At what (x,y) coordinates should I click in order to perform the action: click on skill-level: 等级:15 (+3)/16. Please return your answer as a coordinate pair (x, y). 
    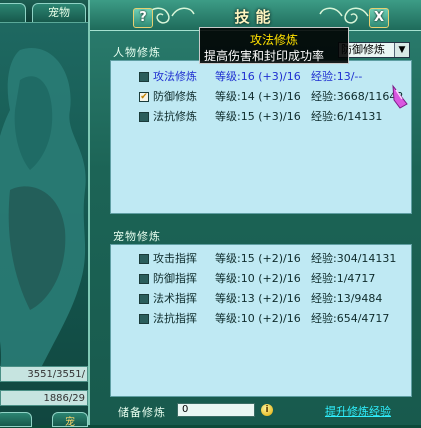
    Looking at the image, I should click on (258, 116).